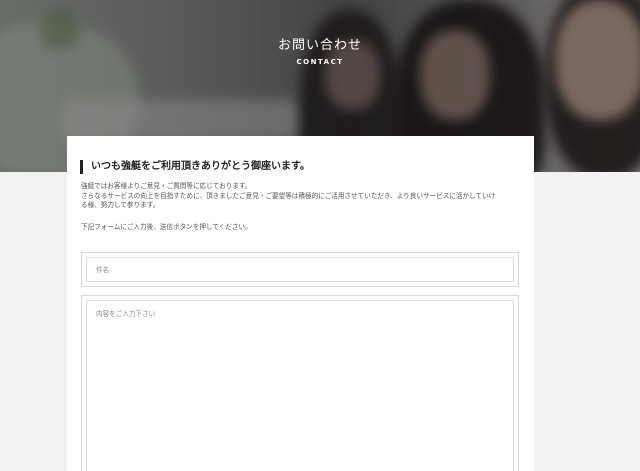  Describe the element at coordinates (319, 45) in the screenshot. I see `page-title: お問い合わせ` at that location.